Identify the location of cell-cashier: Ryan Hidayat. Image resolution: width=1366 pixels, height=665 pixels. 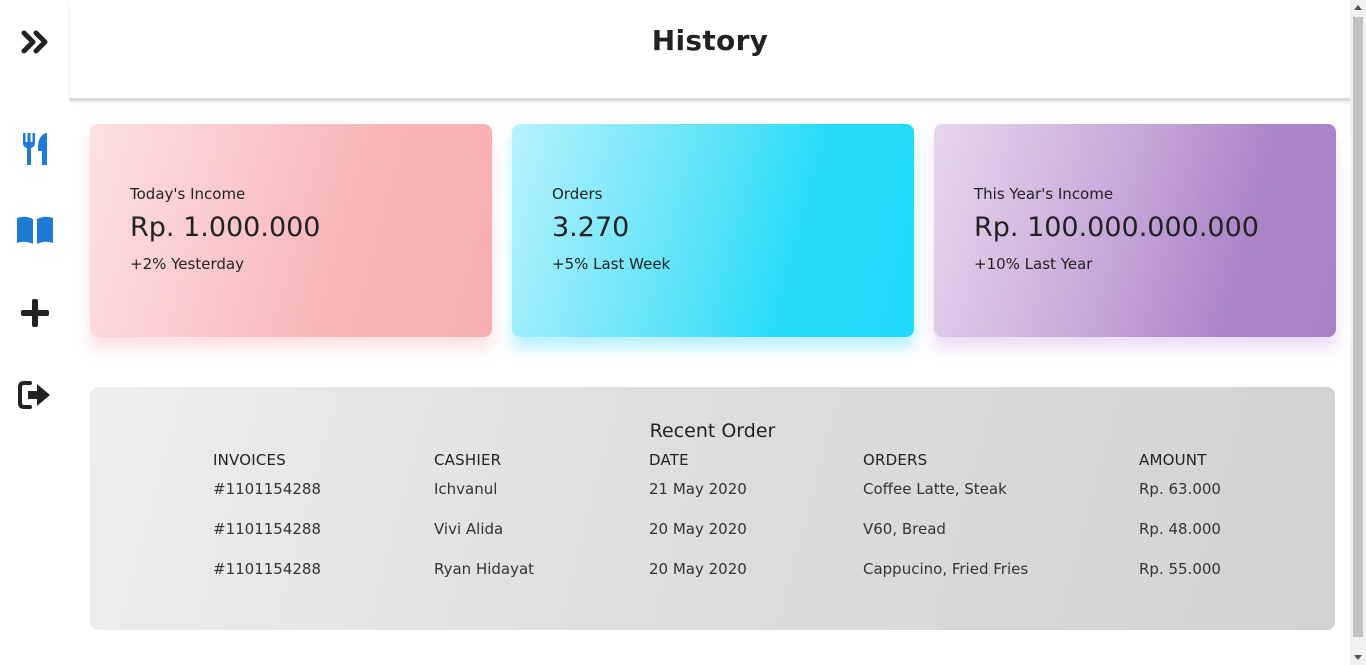
(484, 569).